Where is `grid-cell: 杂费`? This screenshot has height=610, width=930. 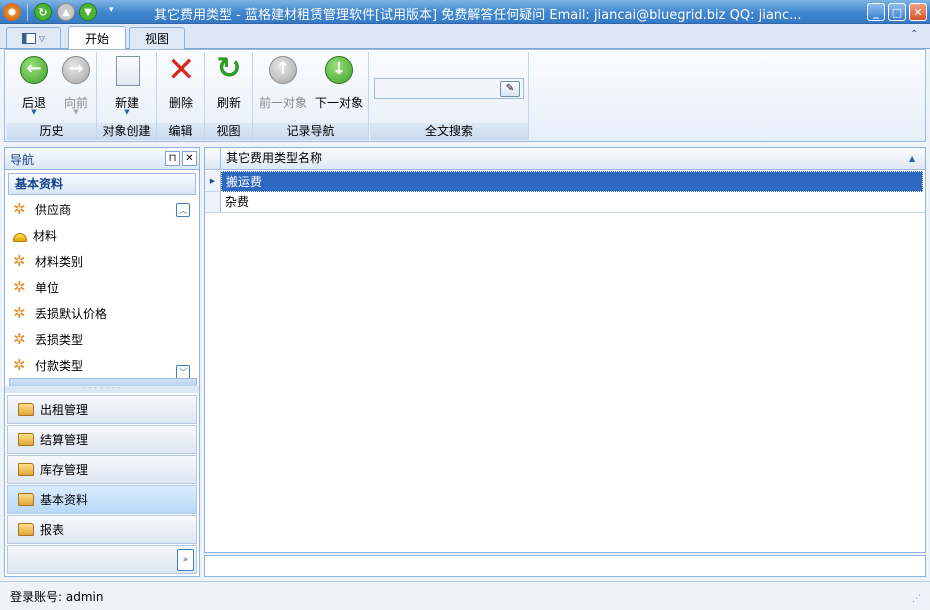 grid-cell: 杂费 is located at coordinates (573, 202).